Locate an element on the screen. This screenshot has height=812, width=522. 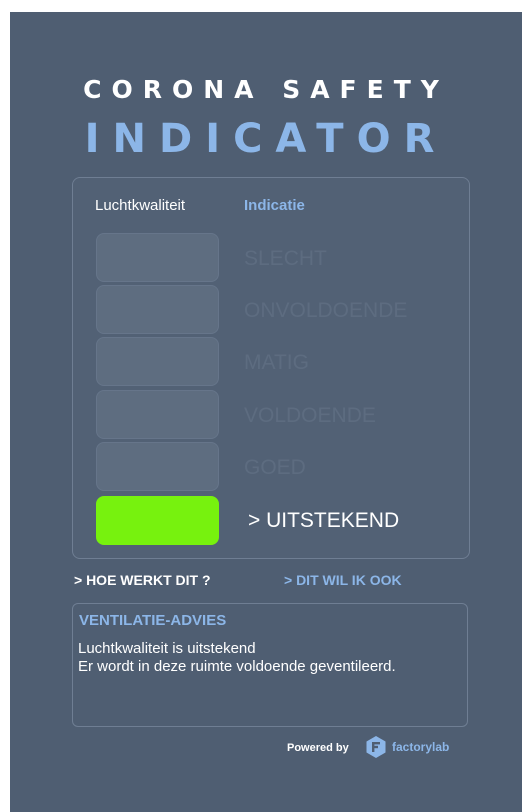
title-corona-safety: CORONA SAFETY is located at coordinates (266, 89).